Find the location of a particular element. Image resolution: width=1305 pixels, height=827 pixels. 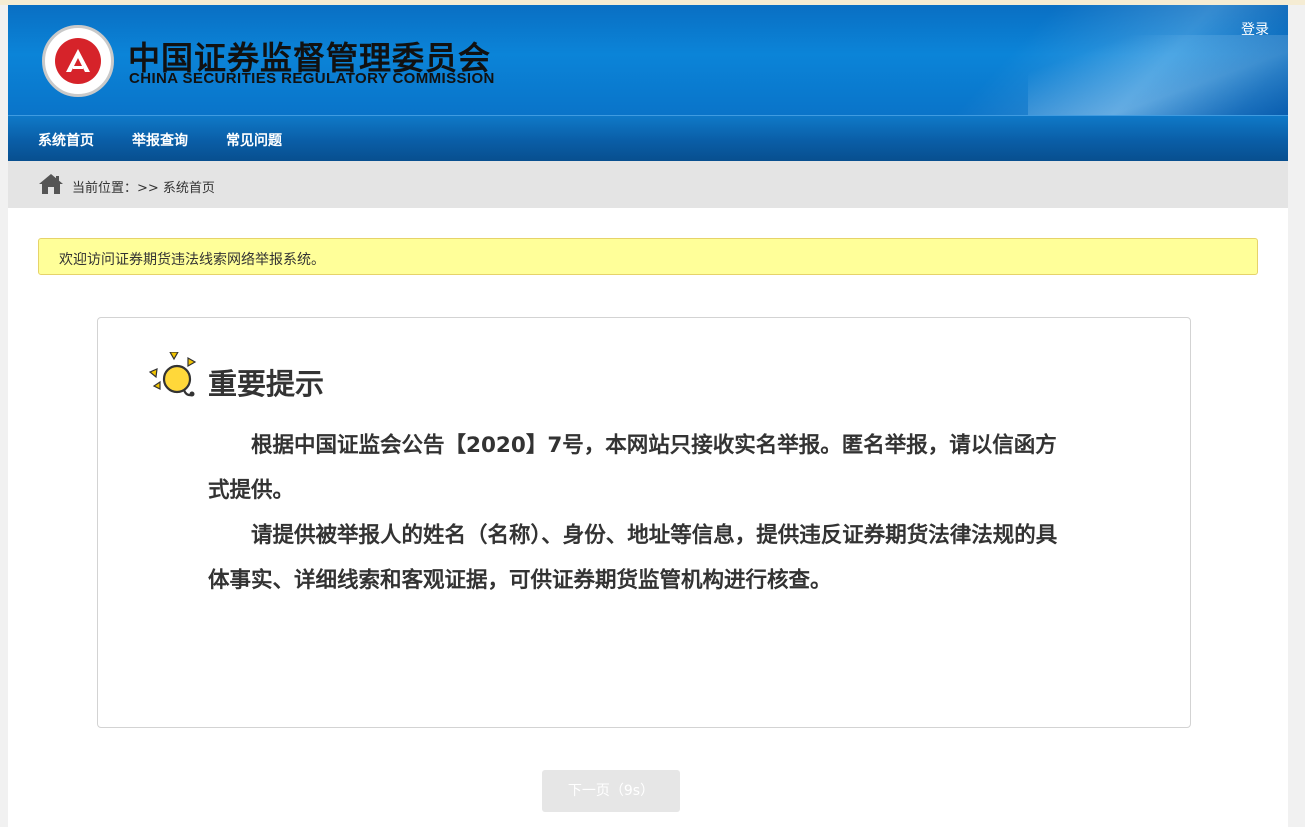

lightbulb-icon is located at coordinates (172, 374).